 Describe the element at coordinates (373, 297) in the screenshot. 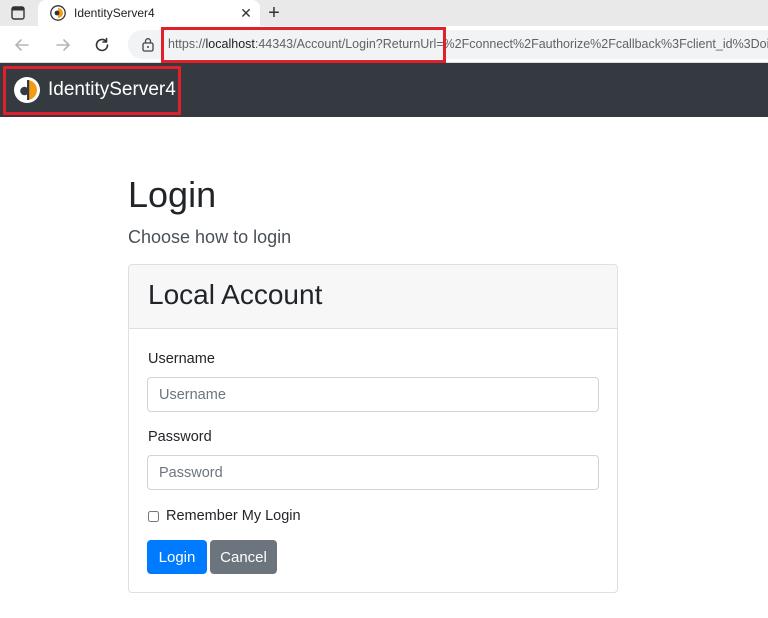

I see `card-header: Local Account` at that location.